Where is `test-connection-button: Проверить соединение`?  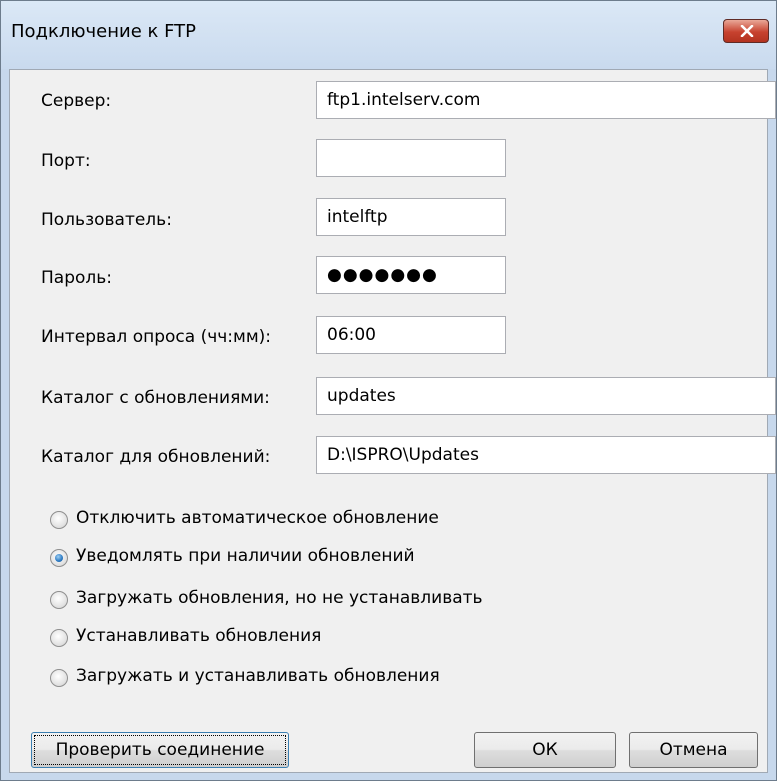 test-connection-button: Проверить соединение is located at coordinates (160, 750).